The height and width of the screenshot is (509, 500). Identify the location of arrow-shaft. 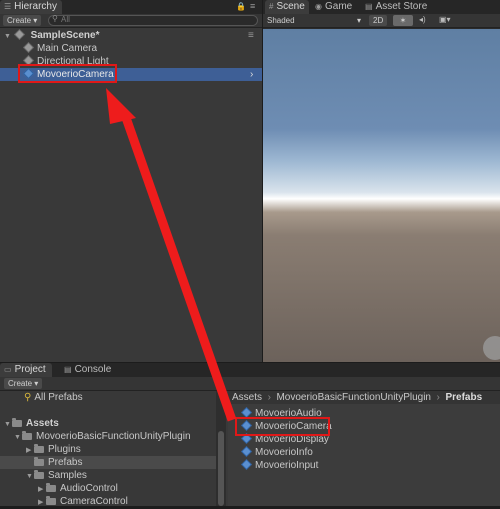
(178, 266).